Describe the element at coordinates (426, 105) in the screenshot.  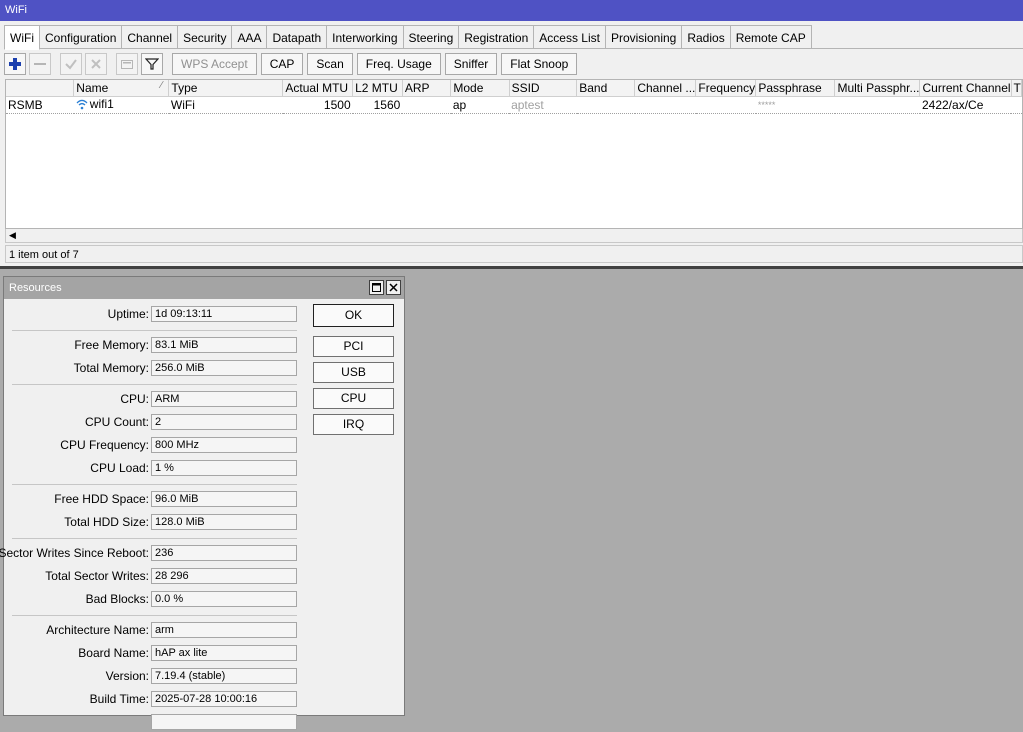
I see `cell-arp` at that location.